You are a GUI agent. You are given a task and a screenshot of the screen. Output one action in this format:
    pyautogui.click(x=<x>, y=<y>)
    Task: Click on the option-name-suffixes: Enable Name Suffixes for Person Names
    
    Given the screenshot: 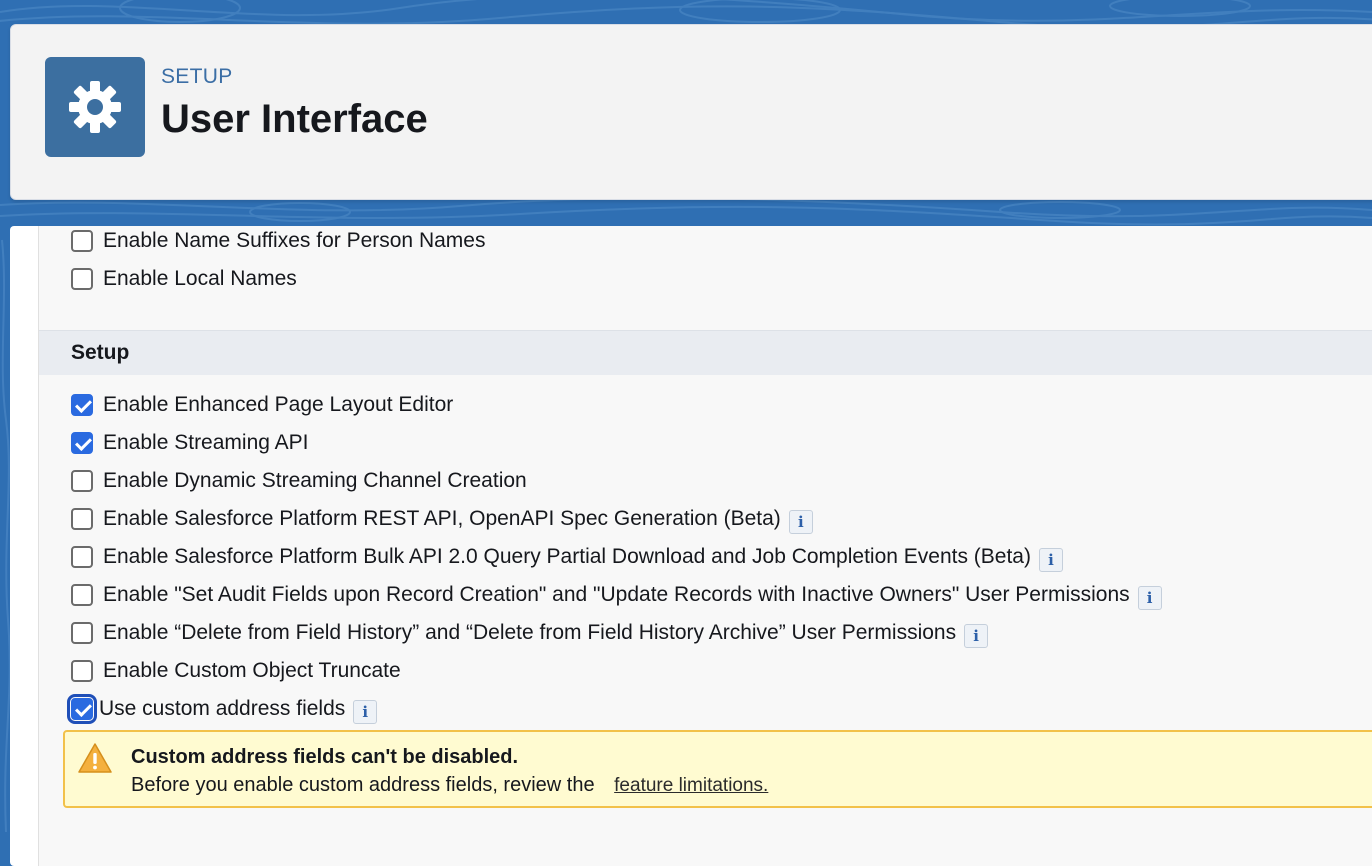 What is the action you would take?
    pyautogui.click(x=278, y=241)
    